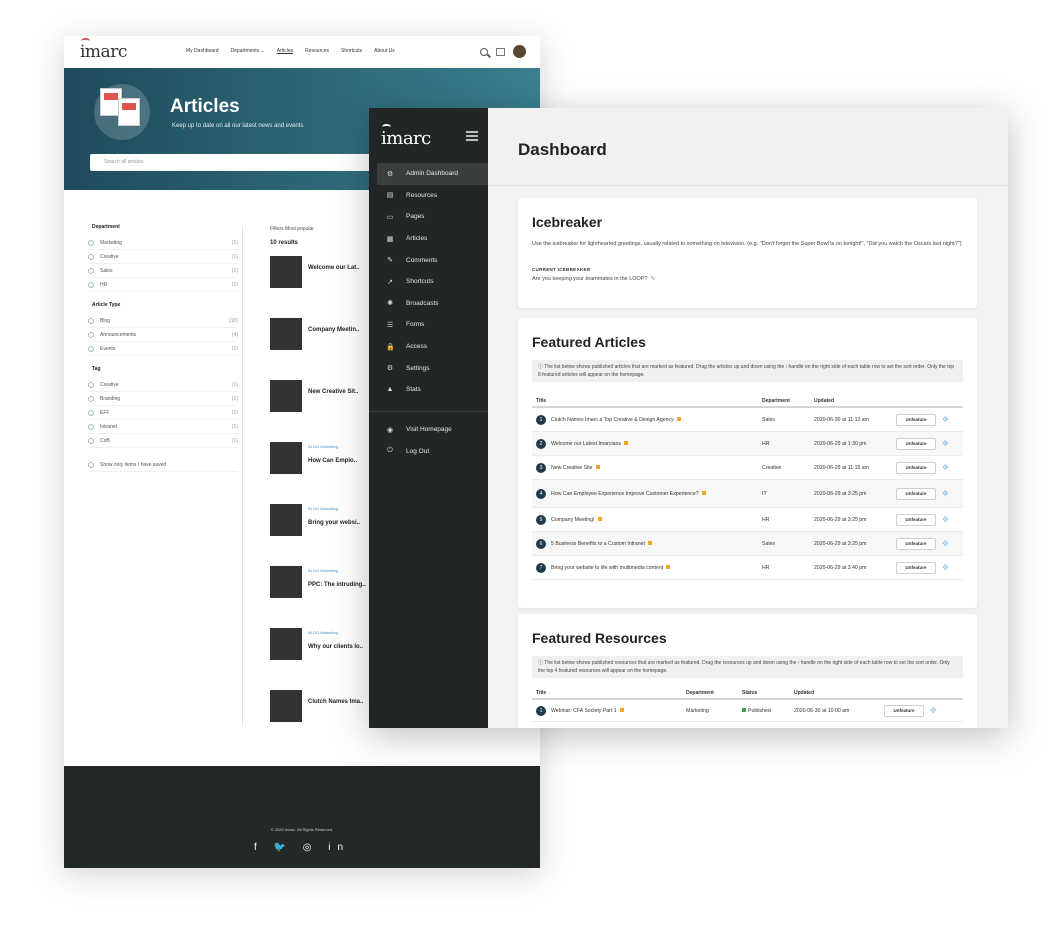  What do you see at coordinates (432, 196) in the screenshot?
I see `sidebar-item-resources: ▤ Resources` at bounding box center [432, 196].